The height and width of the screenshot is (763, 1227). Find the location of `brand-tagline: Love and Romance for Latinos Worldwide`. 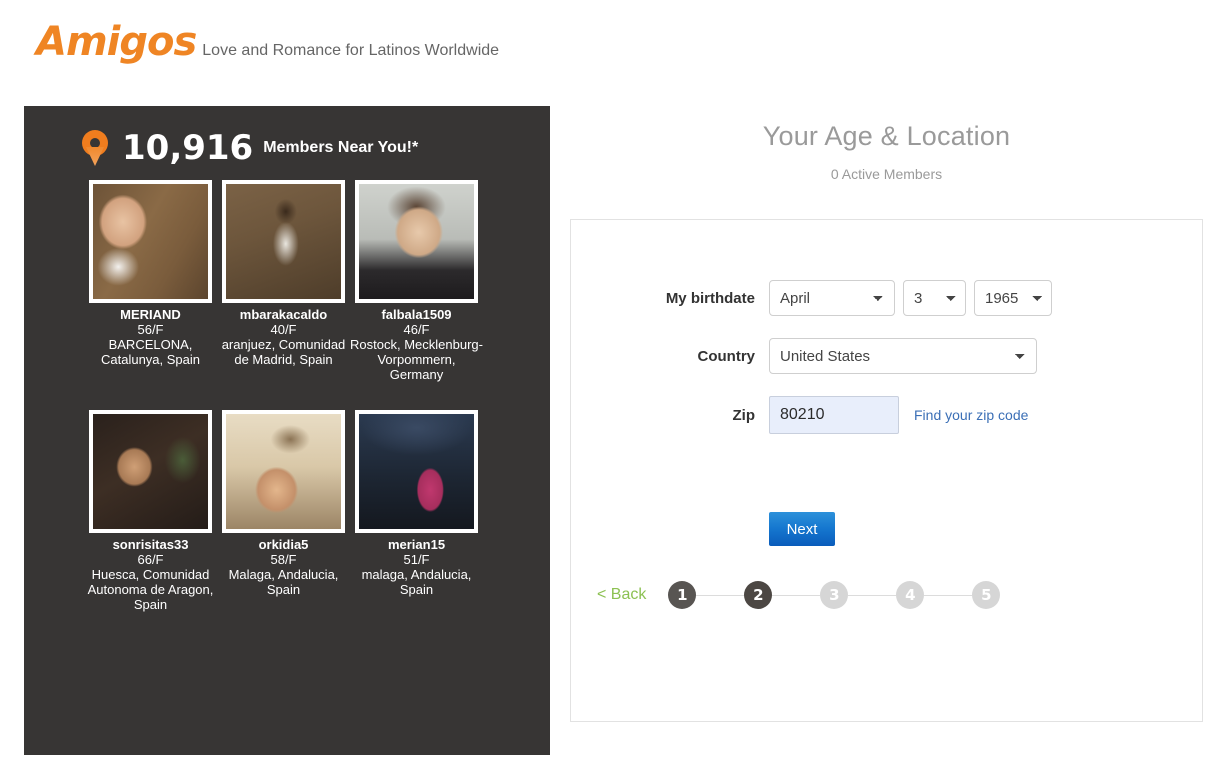

brand-tagline: Love and Romance for Latinos Worldwide is located at coordinates (351, 50).